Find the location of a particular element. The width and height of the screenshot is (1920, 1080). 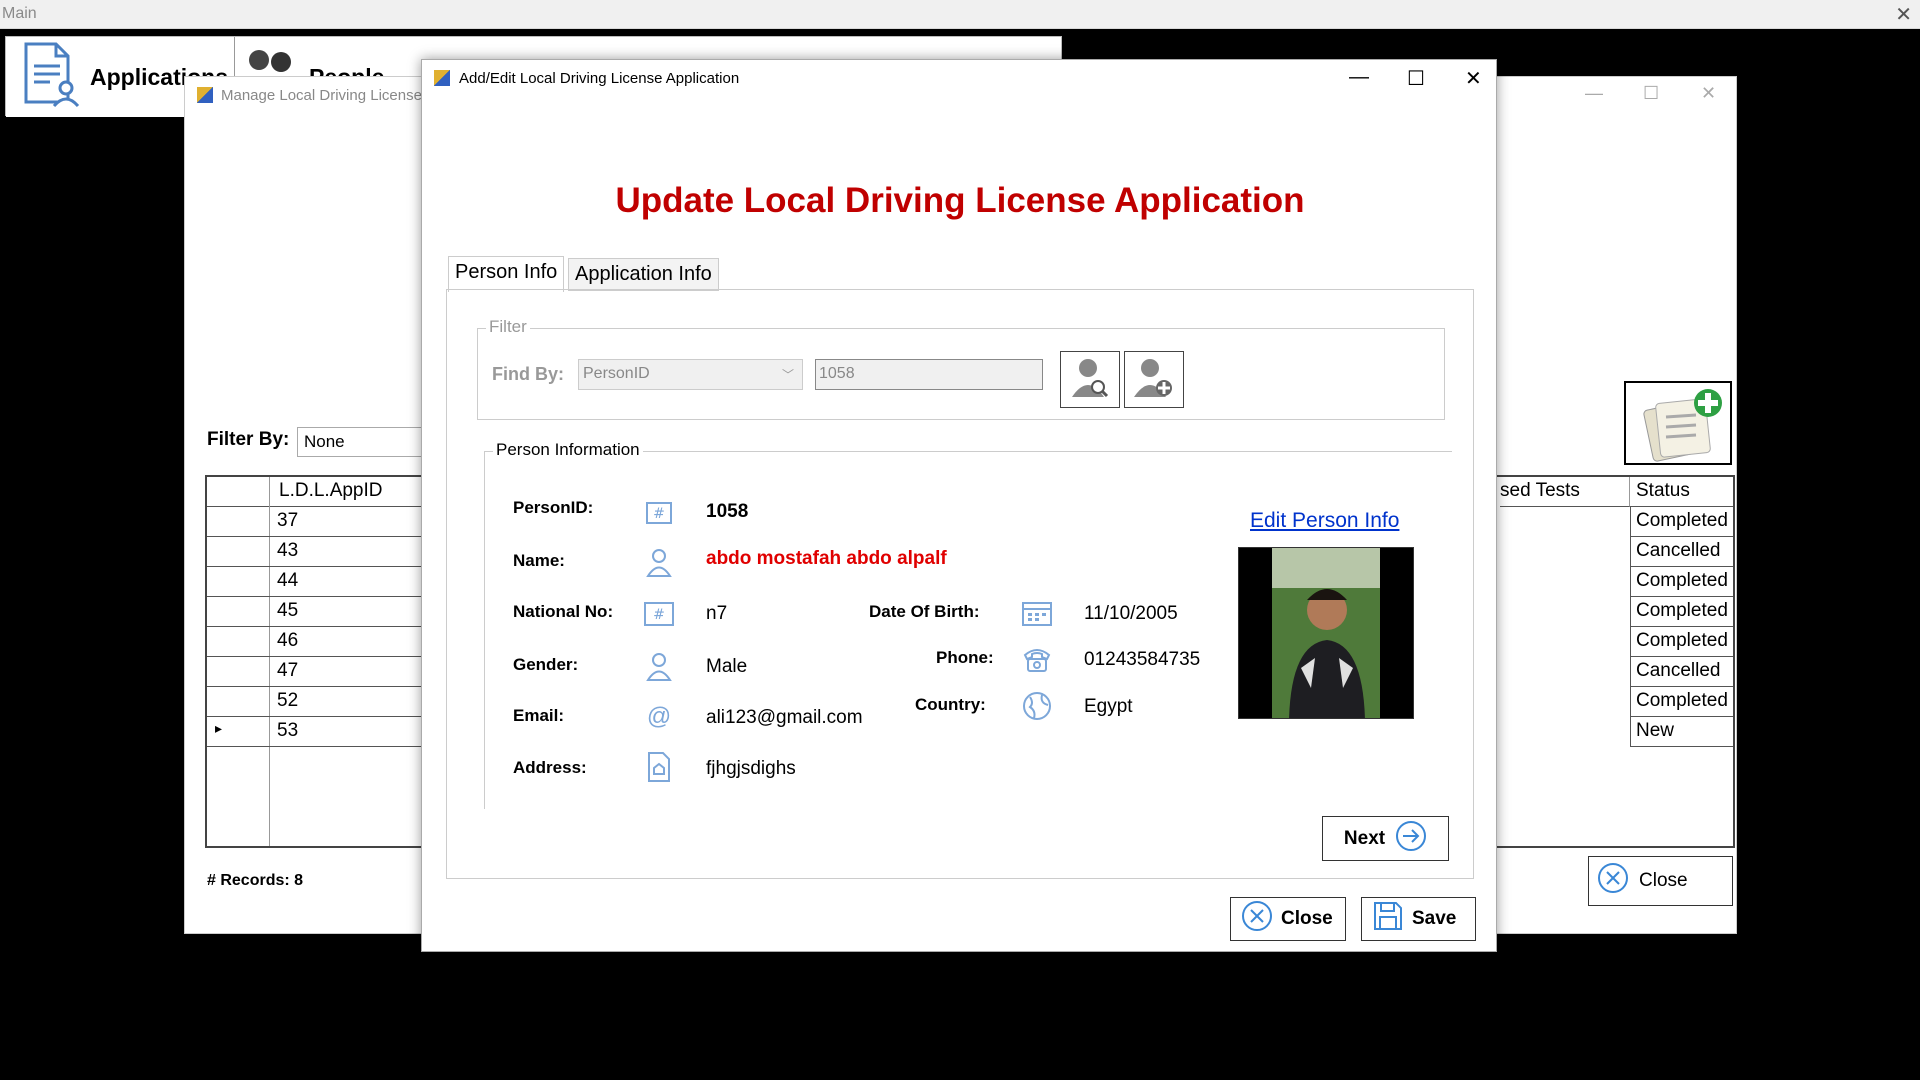

phone-label: Phone: is located at coordinates (965, 657).